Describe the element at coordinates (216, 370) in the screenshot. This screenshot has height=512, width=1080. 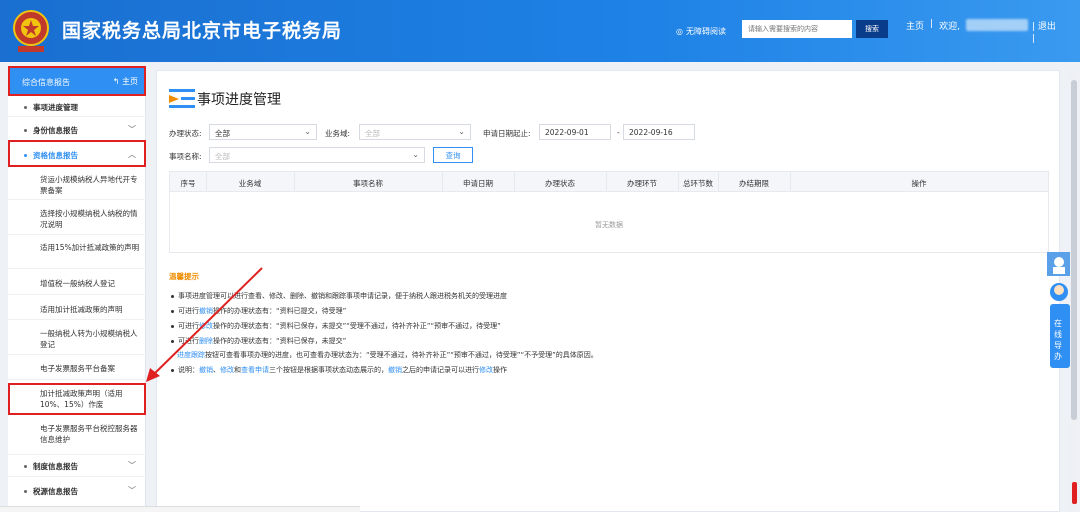
I see `tip-text: 、` at that location.